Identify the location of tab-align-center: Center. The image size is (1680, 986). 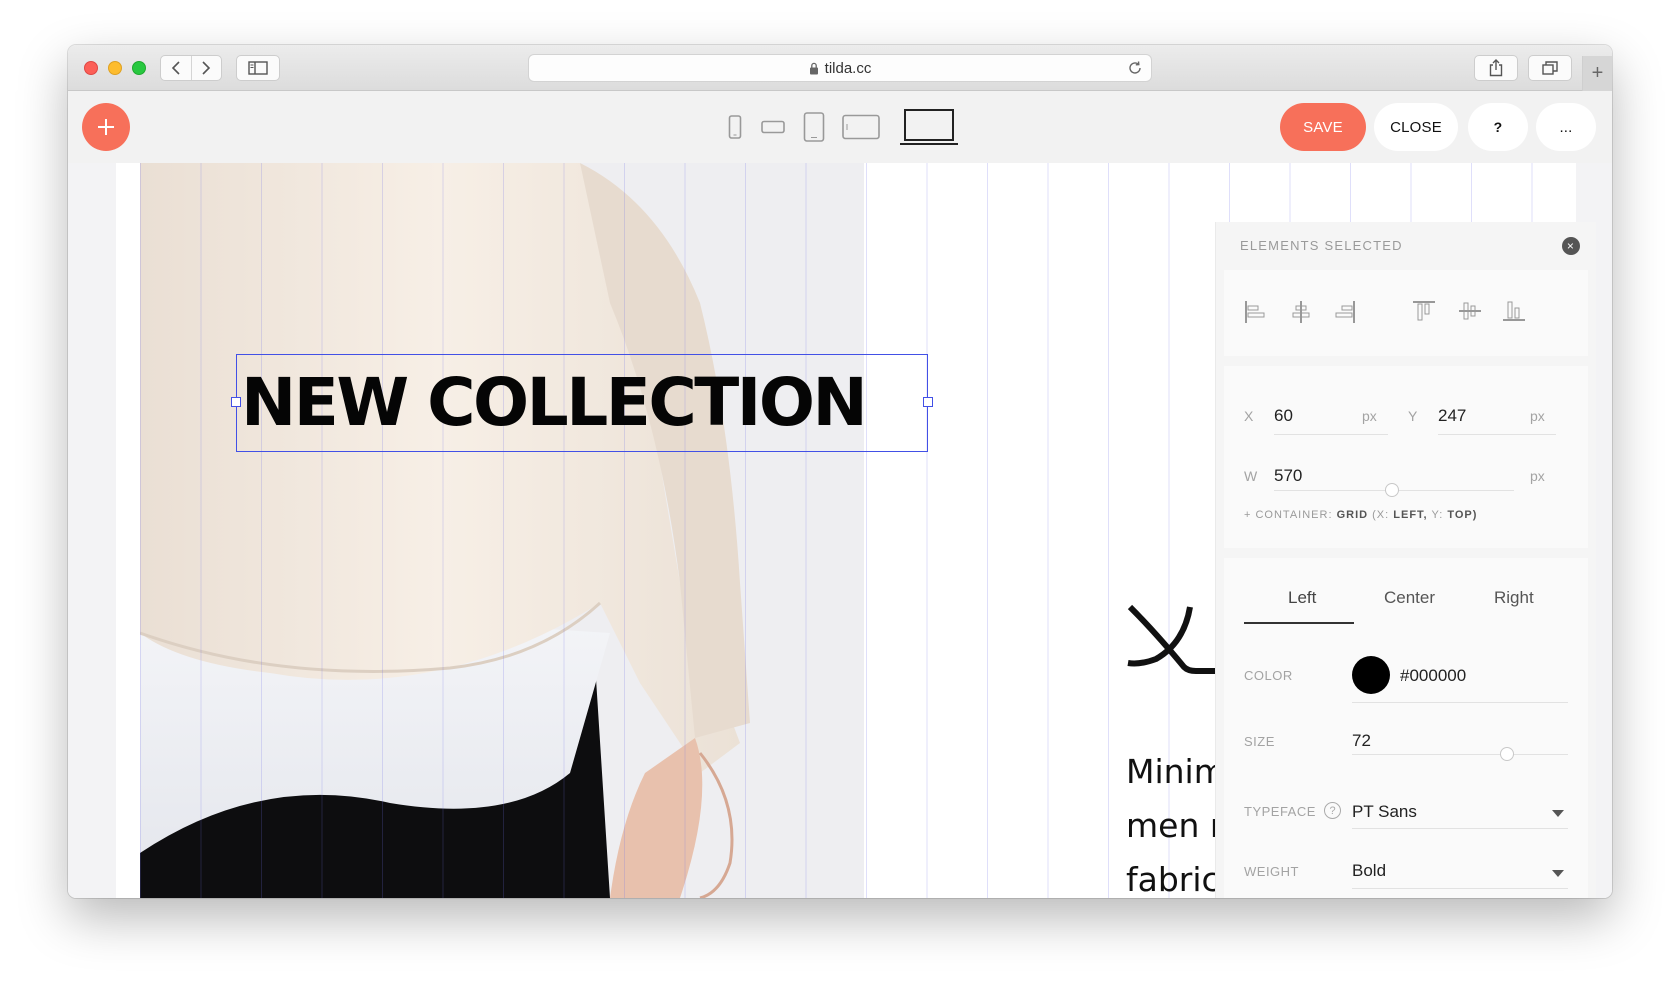
(1409, 598).